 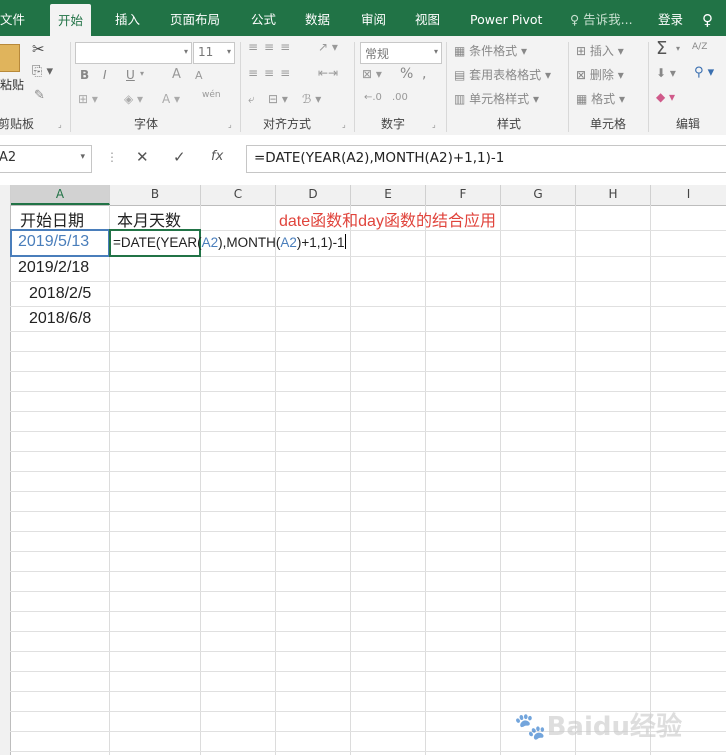 What do you see at coordinates (179, 157) in the screenshot?
I see `enter-entry-button: ✓` at bounding box center [179, 157].